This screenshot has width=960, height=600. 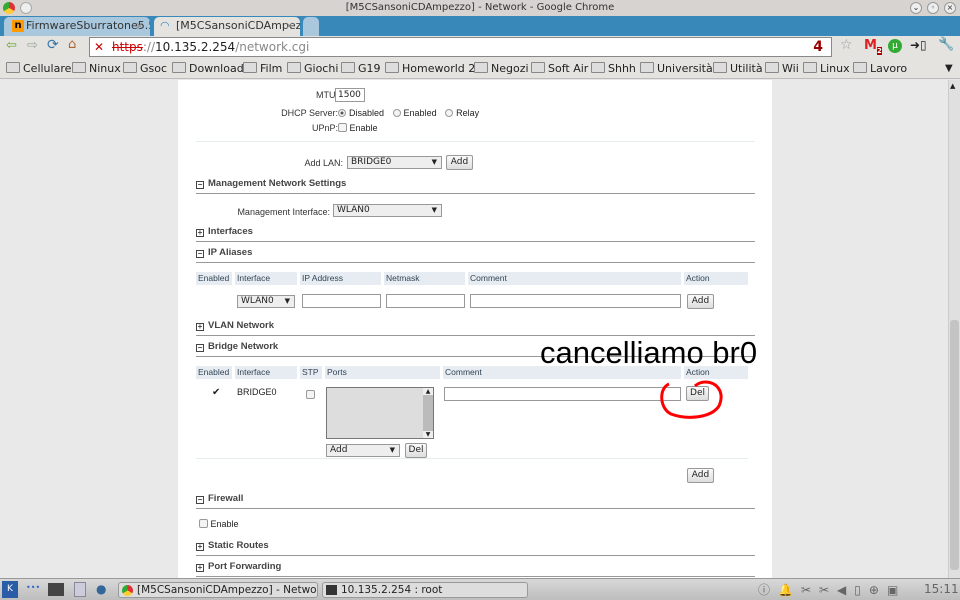 What do you see at coordinates (941, 589) in the screenshot?
I see `clock: 15:11` at bounding box center [941, 589].